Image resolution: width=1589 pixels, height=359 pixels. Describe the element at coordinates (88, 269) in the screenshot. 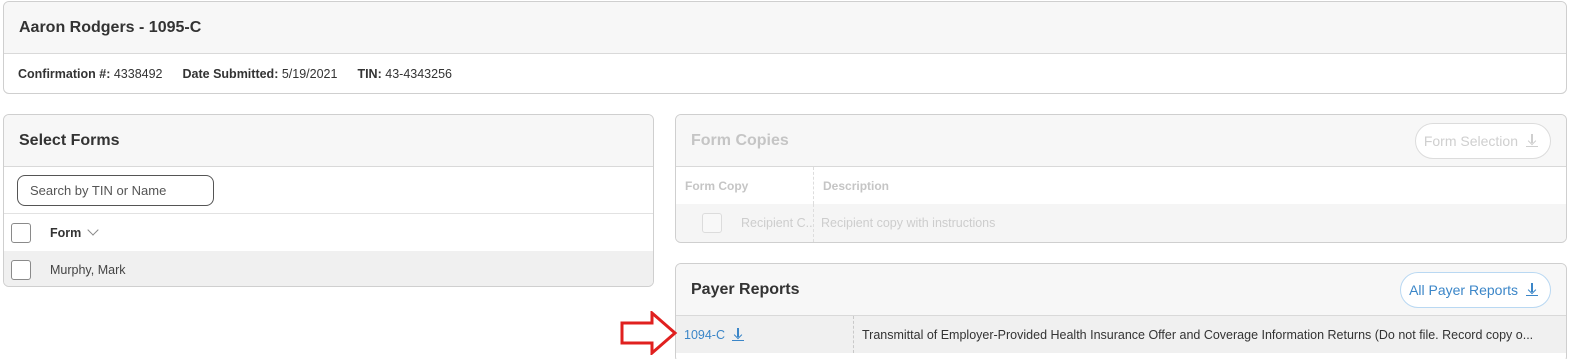

I see `recipient-name: Murphy, Mark` at that location.